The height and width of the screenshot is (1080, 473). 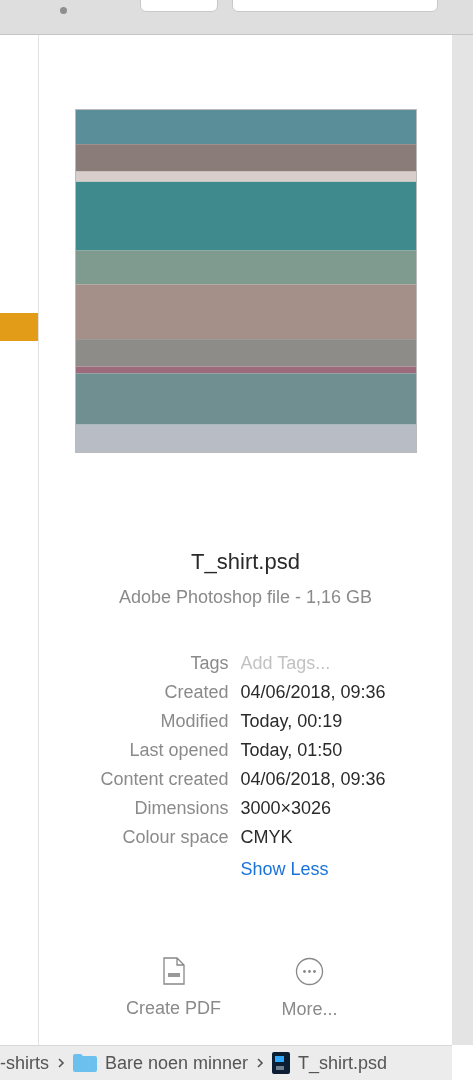 I want to click on folder-icon, so click(x=85, y=1063).